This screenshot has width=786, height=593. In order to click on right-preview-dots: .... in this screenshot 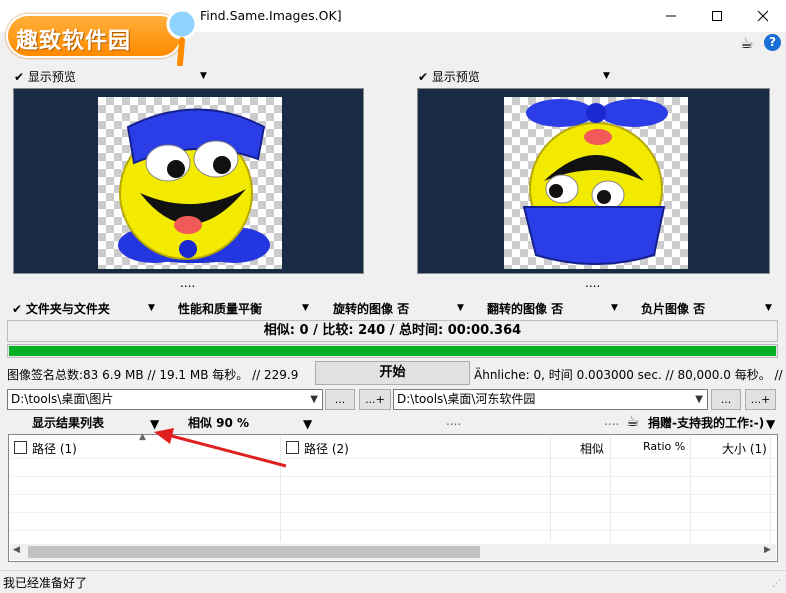, I will do `click(593, 283)`.